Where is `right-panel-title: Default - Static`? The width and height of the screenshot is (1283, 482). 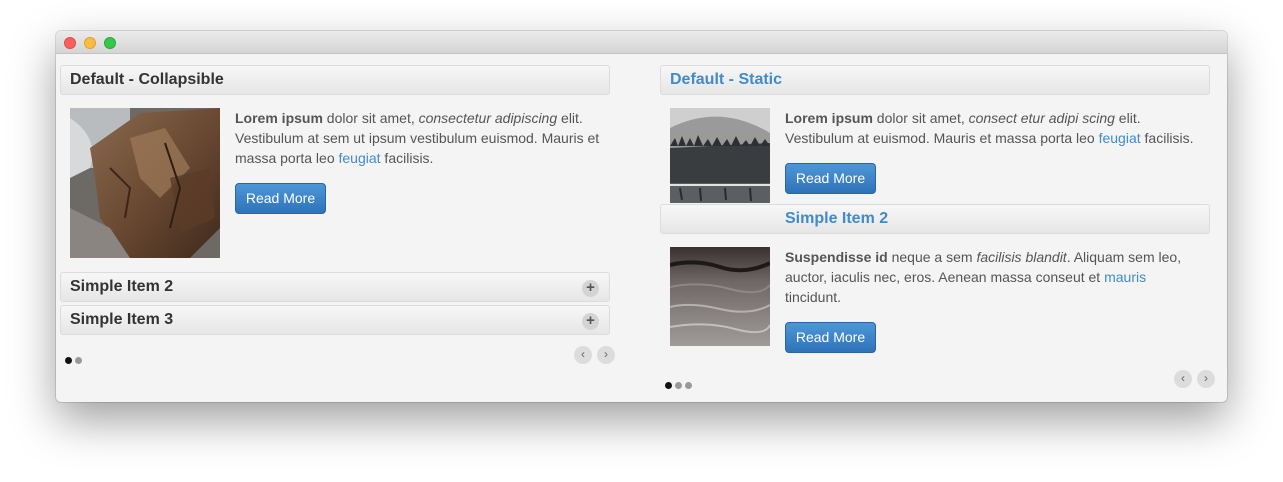
right-panel-title: Default - Static is located at coordinates (726, 79).